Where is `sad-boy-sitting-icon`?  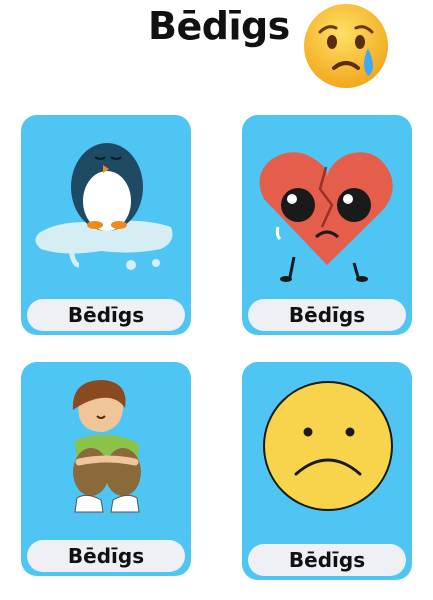 sad-boy-sitting-icon is located at coordinates (106, 446).